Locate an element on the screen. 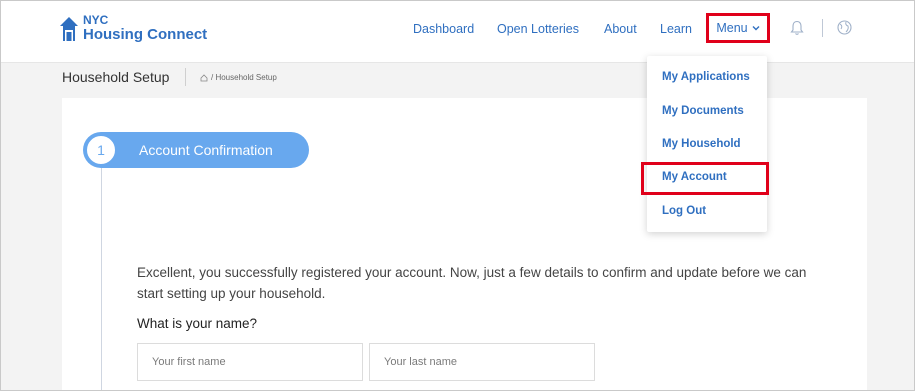 This screenshot has height=391, width=915. step-title: Account Confirmation is located at coordinates (206, 150).